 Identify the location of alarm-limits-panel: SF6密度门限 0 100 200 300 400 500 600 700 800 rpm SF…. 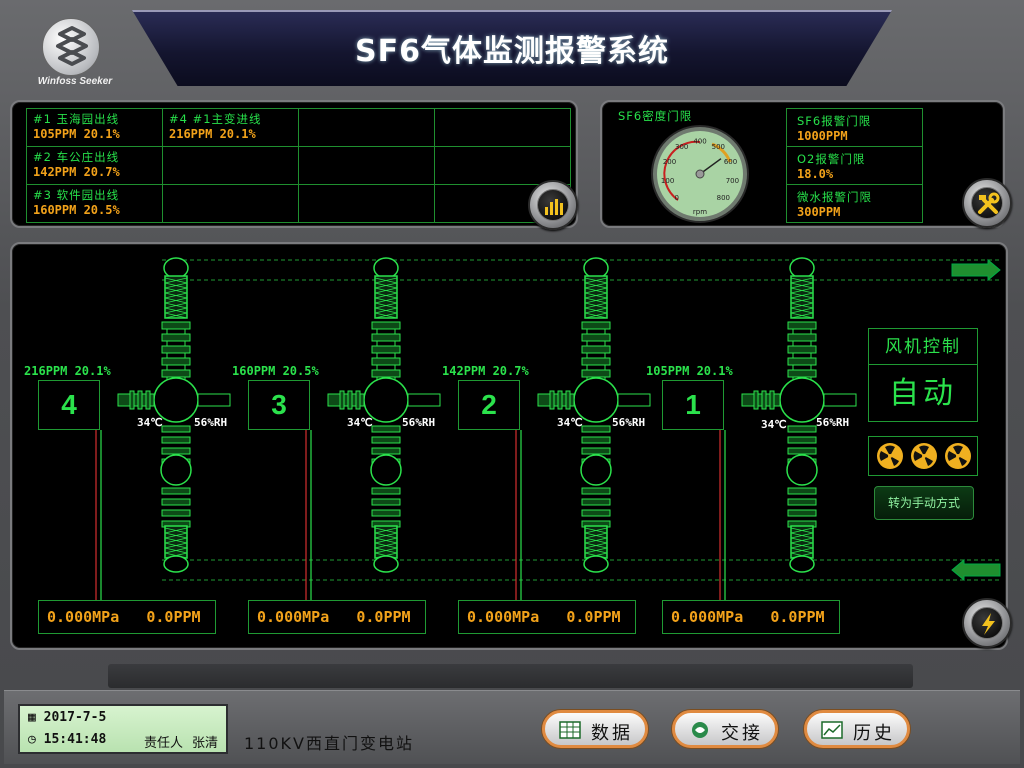
(802, 164).